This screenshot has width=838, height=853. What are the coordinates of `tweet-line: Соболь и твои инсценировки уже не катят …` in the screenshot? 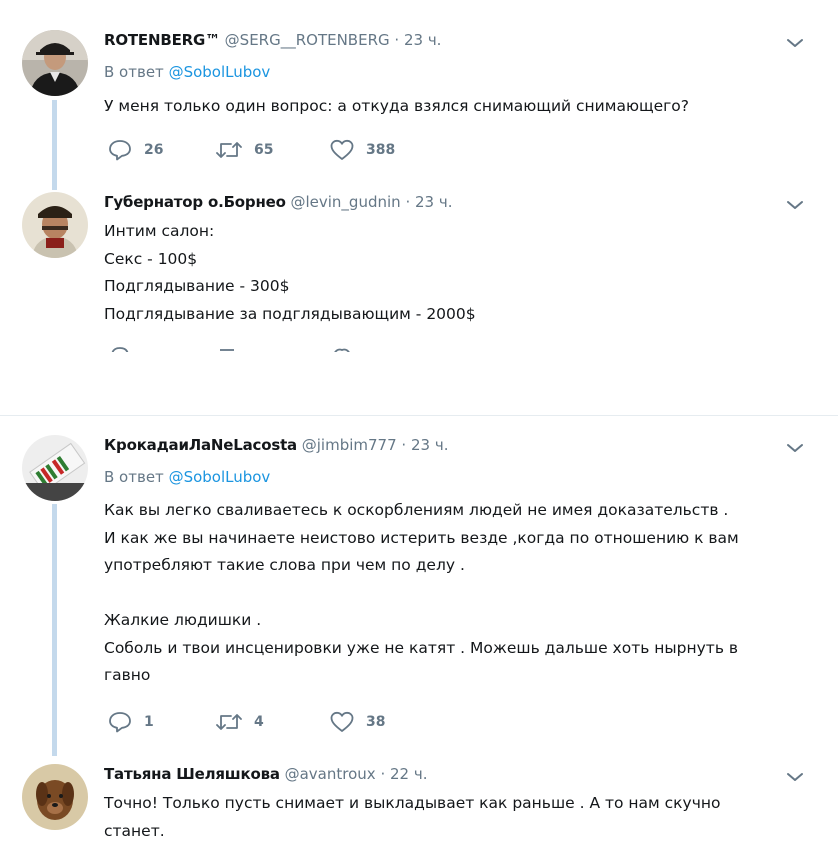 It's located at (421, 647).